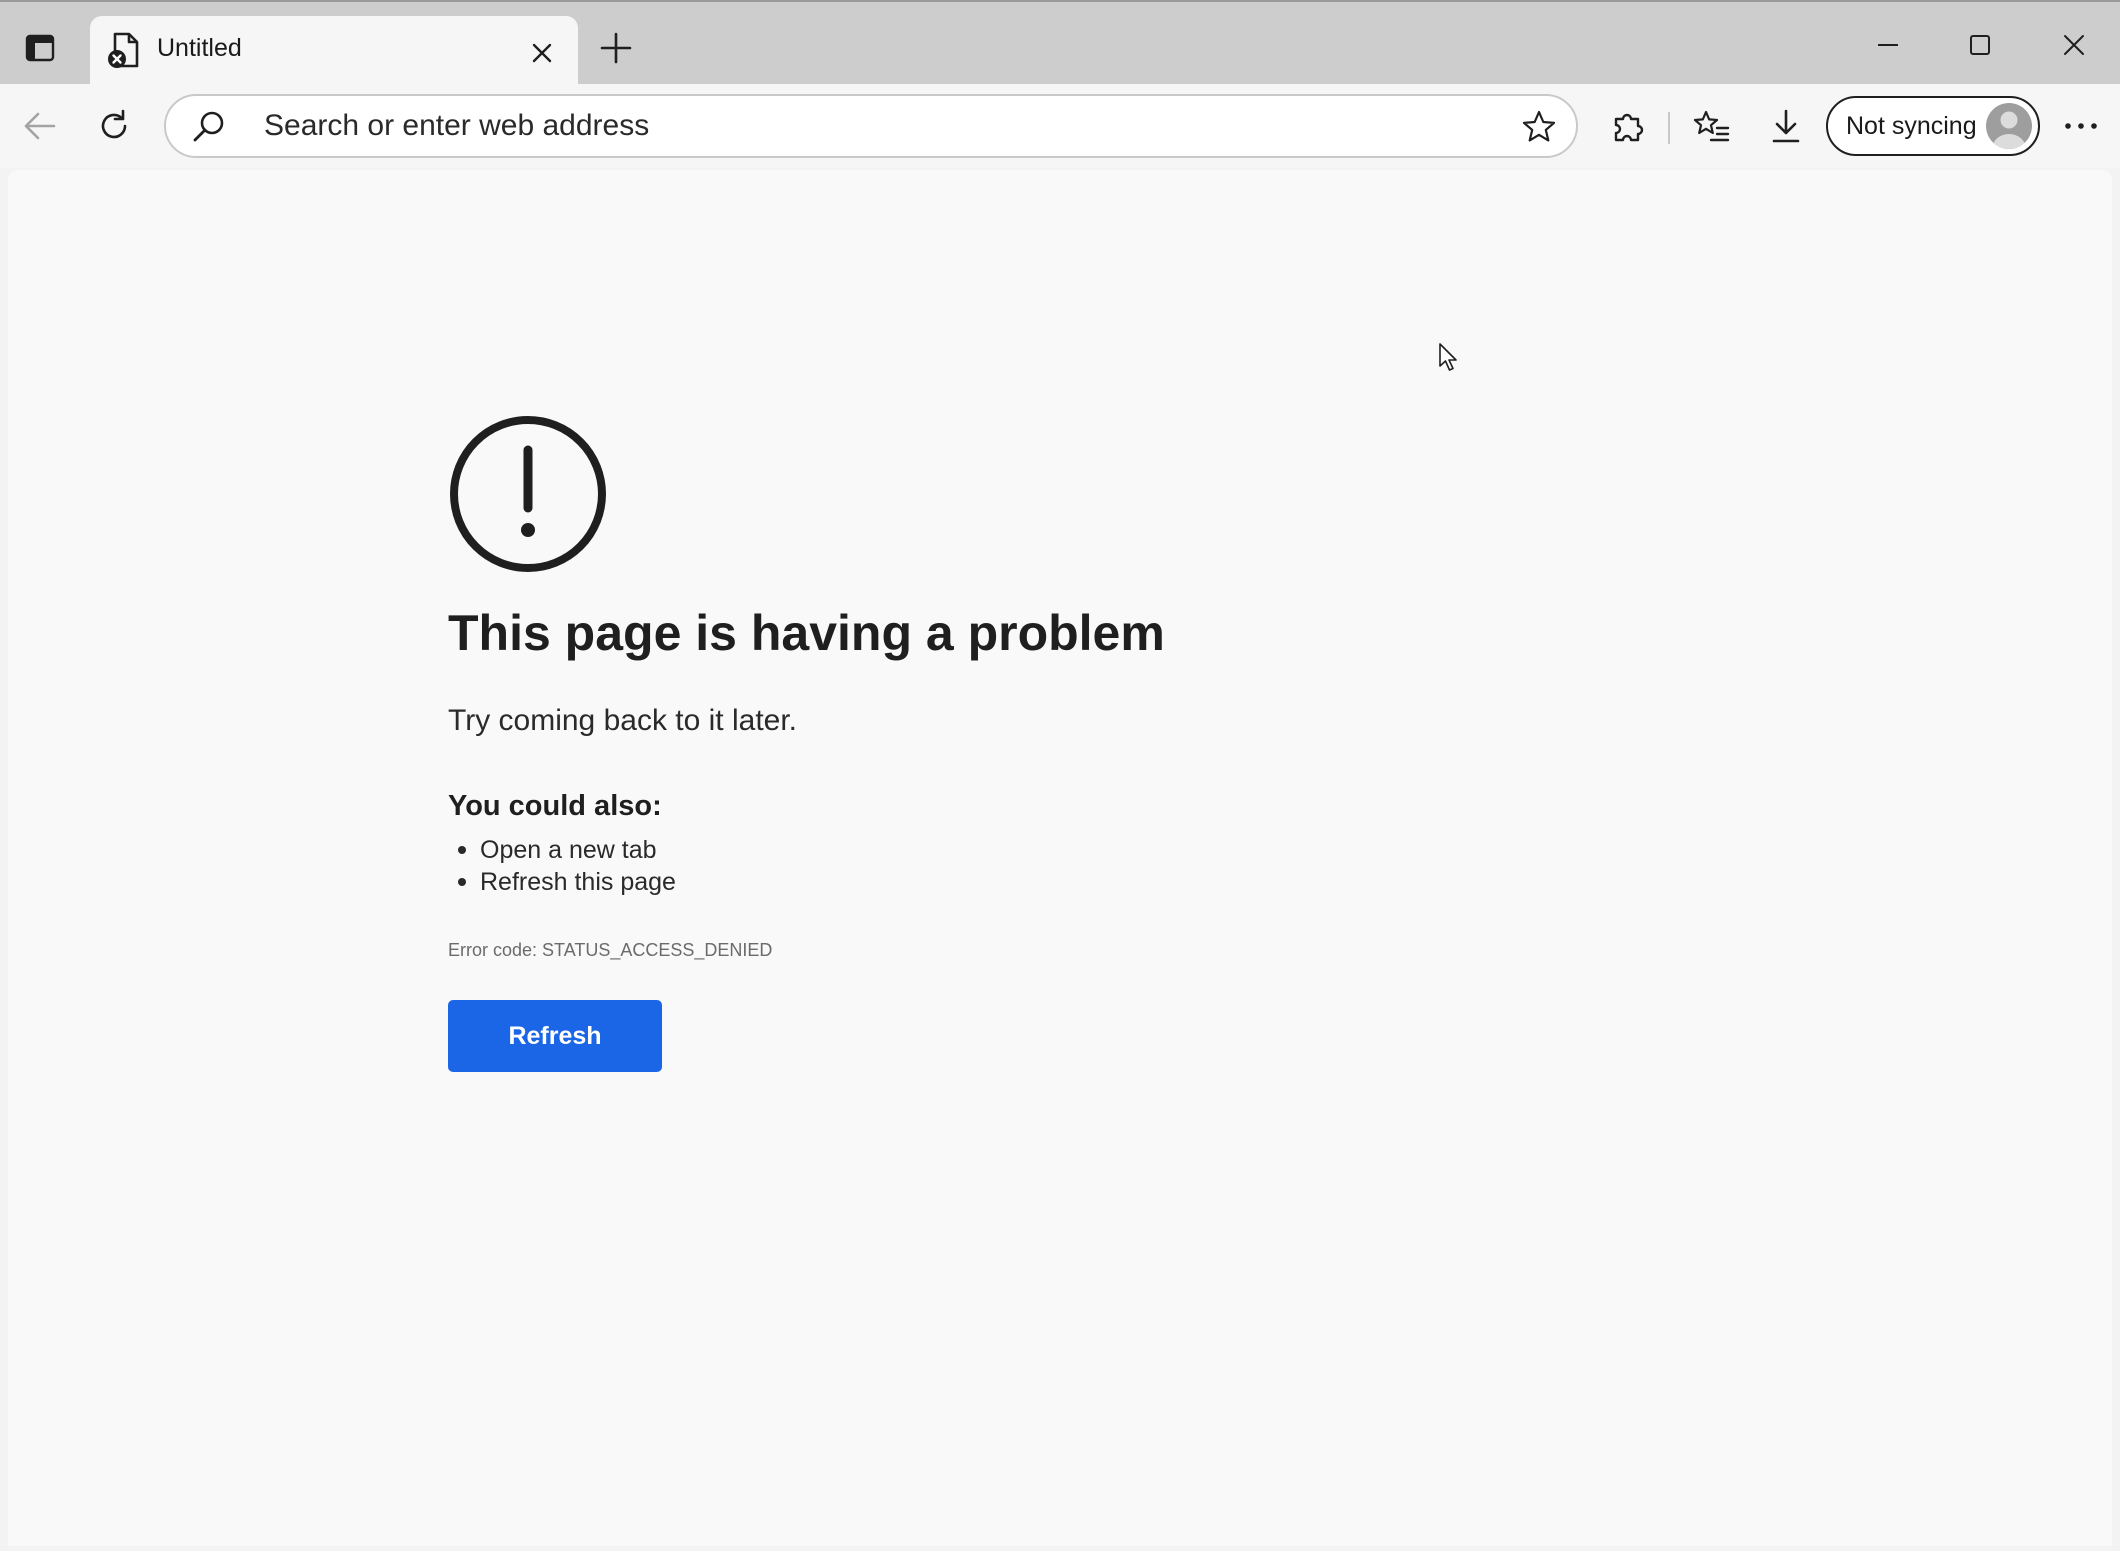 The height and width of the screenshot is (1551, 2120). What do you see at coordinates (864, 126) in the screenshot?
I see `address-input` at bounding box center [864, 126].